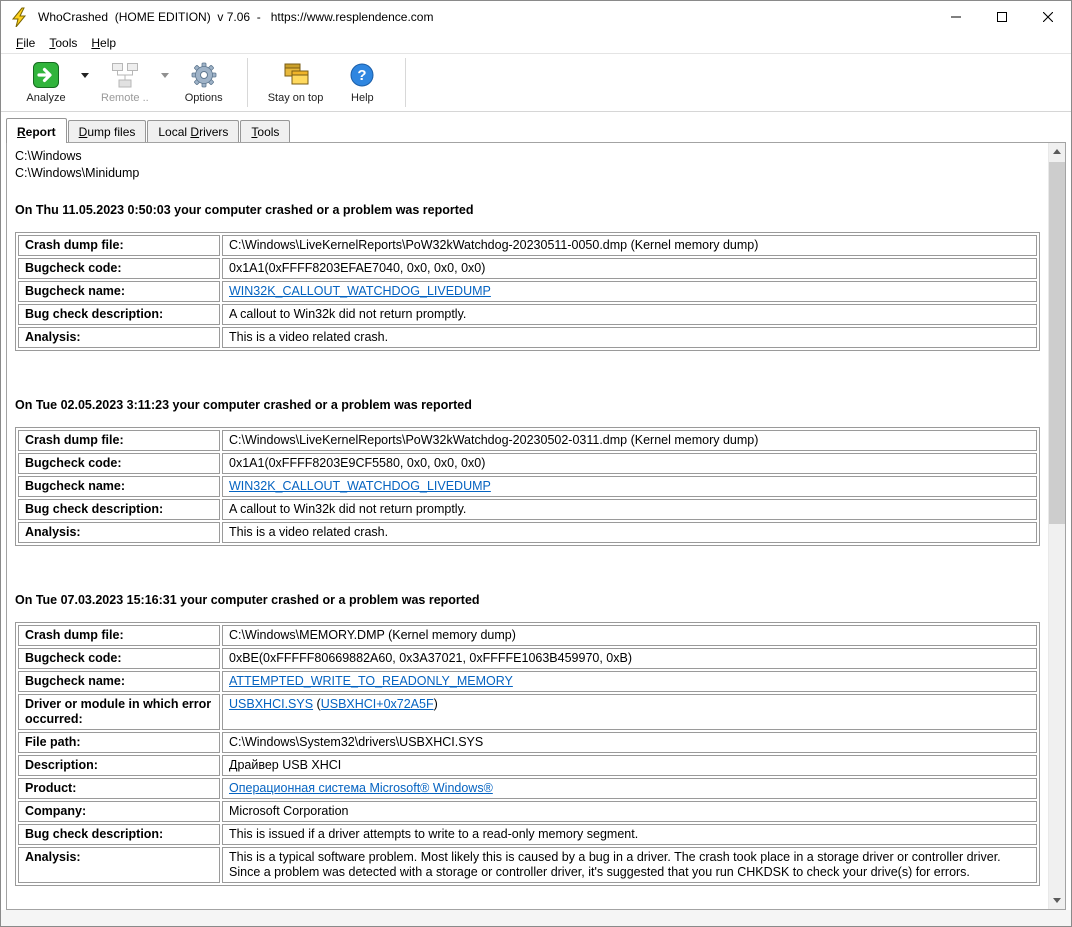  Describe the element at coordinates (63, 43) in the screenshot. I see `menu-tools: Tools` at that location.